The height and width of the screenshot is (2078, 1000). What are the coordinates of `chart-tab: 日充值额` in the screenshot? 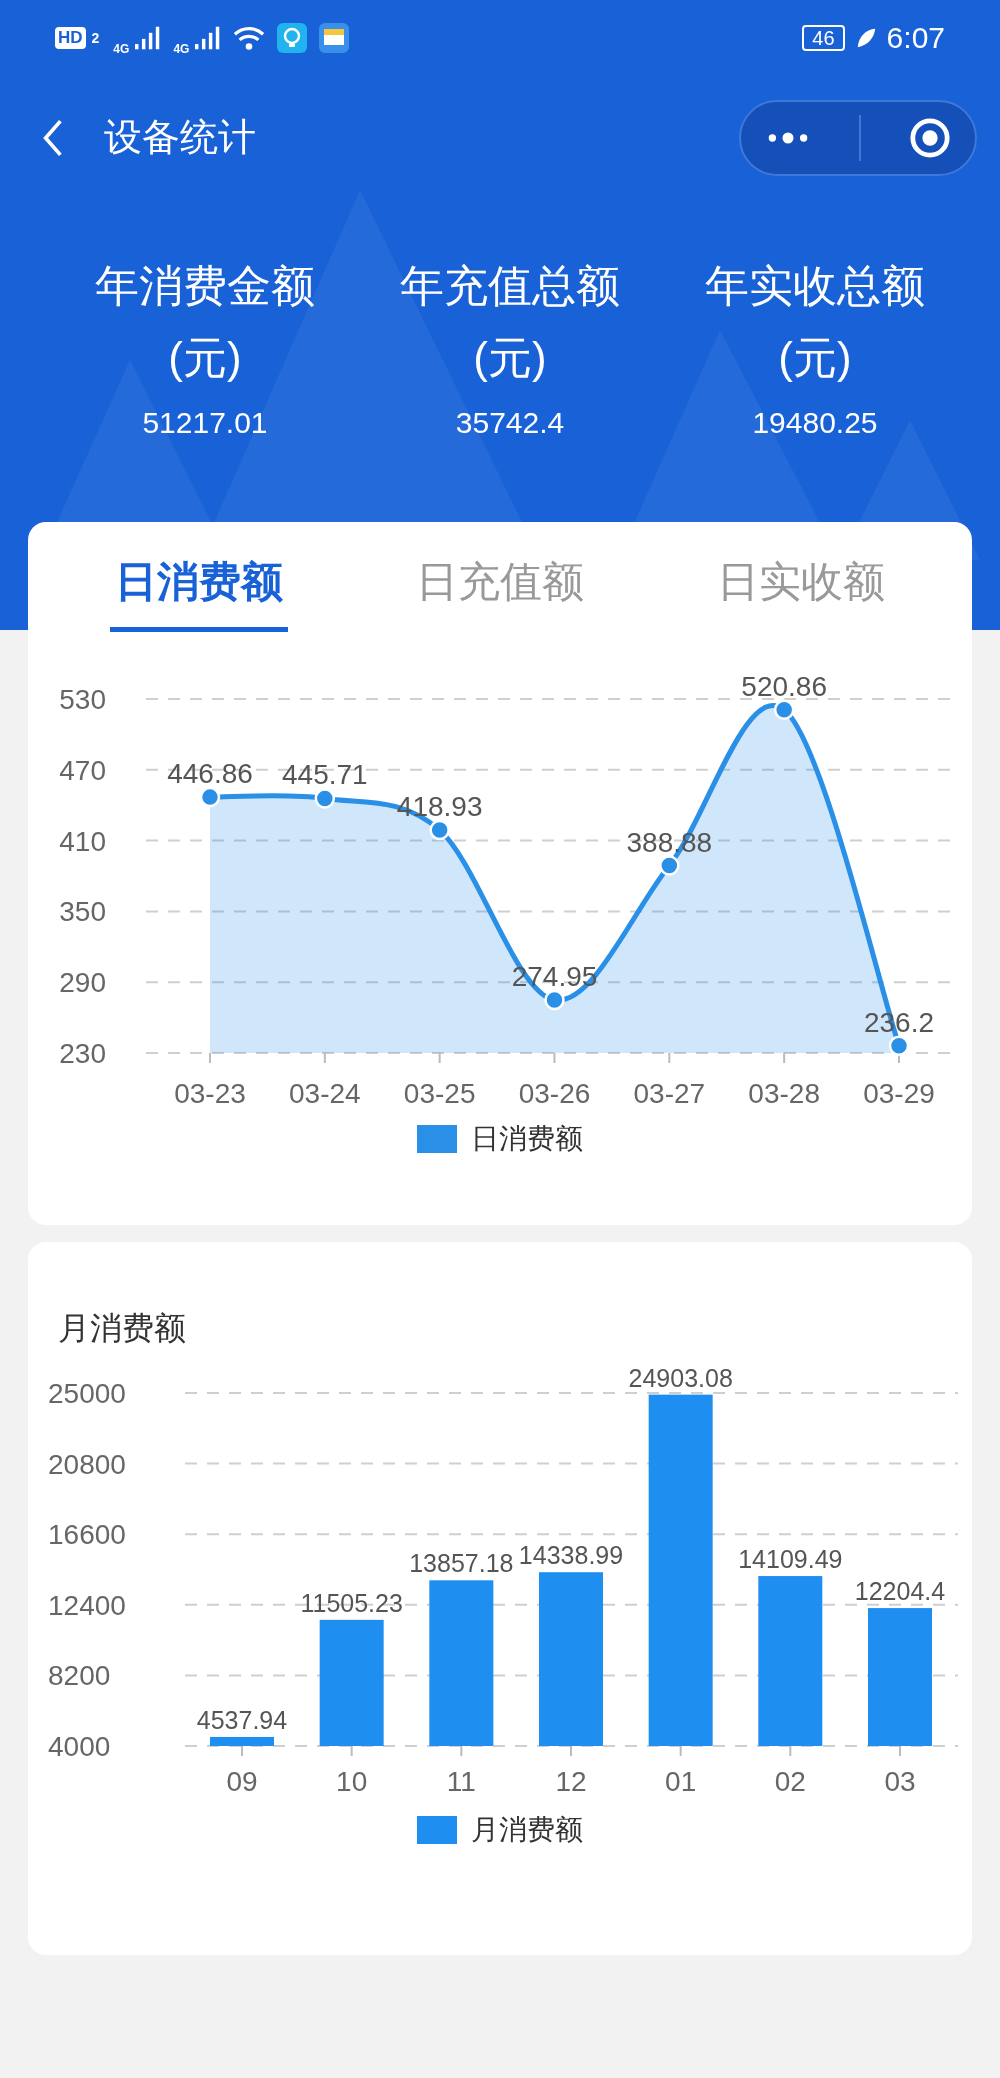 It's located at (500, 592).